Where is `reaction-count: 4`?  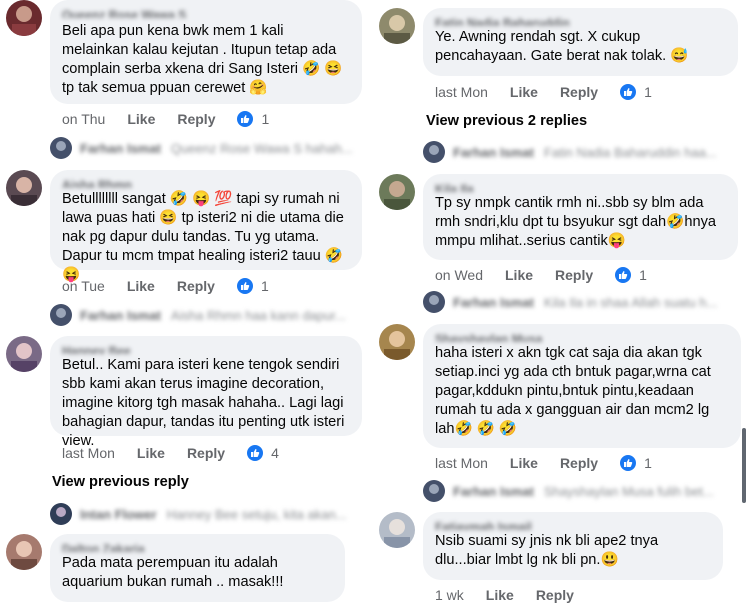
reaction-count: 4 is located at coordinates (275, 453).